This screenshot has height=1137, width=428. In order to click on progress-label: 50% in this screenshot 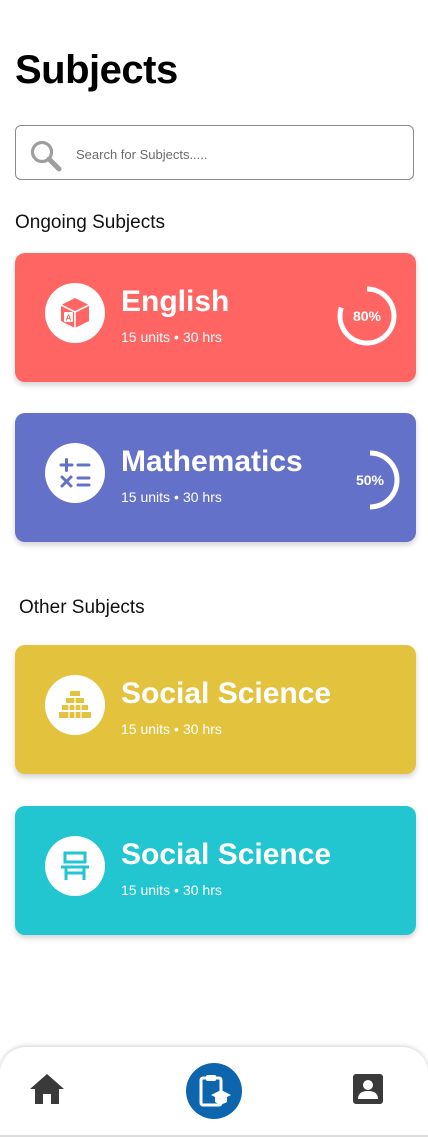, I will do `click(370, 480)`.